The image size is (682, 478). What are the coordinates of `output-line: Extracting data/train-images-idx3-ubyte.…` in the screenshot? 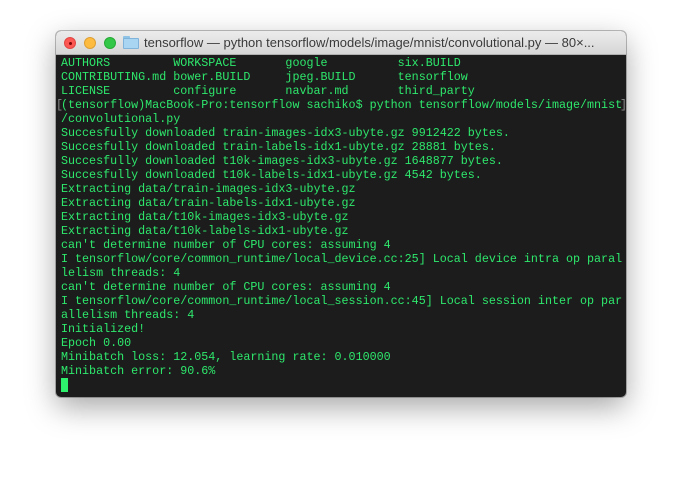 It's located at (208, 189).